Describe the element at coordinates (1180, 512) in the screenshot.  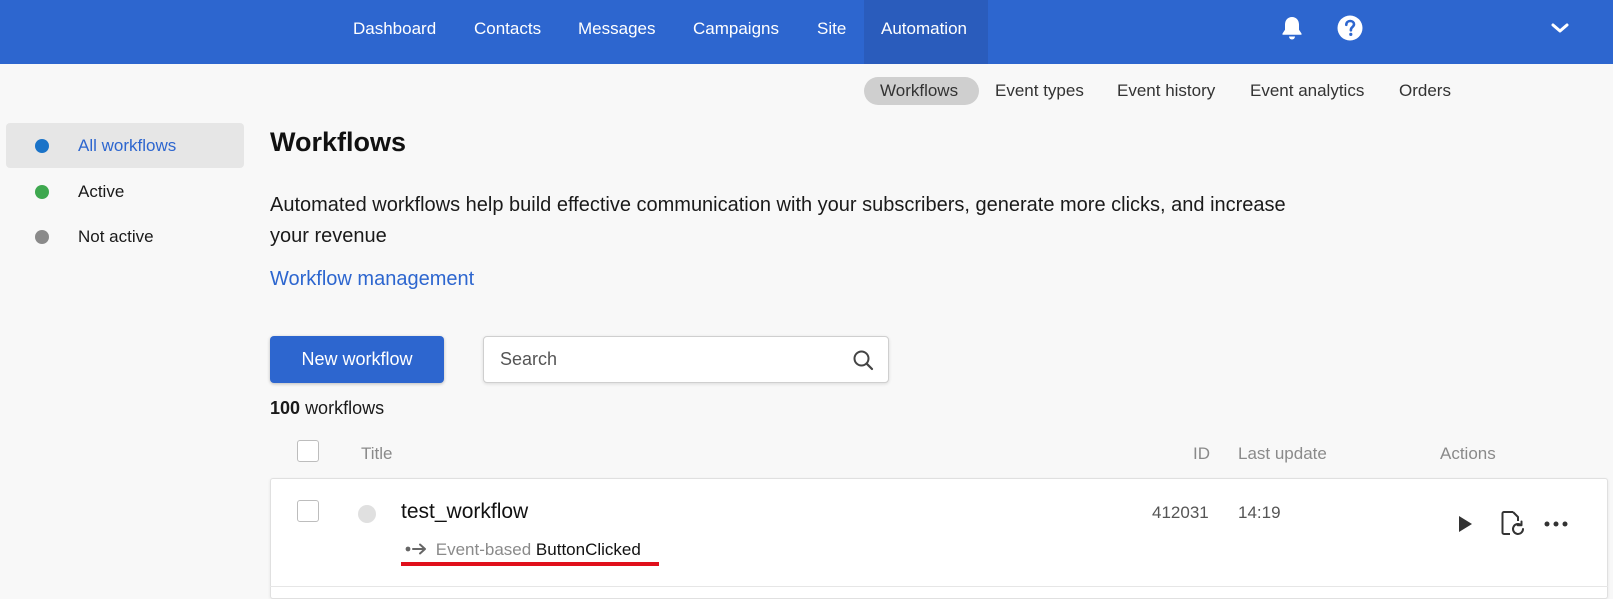
I see `workflow-id: 412031` at that location.